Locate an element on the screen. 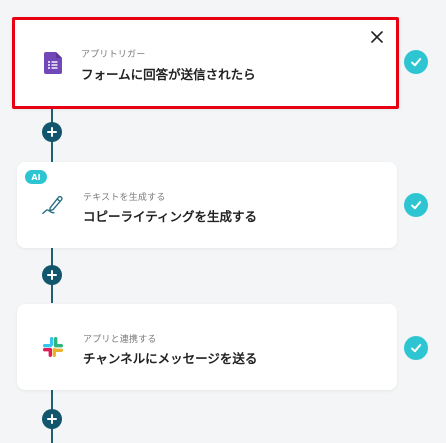 The width and height of the screenshot is (446, 443). step-category: テキストを生成する is located at coordinates (124, 198).